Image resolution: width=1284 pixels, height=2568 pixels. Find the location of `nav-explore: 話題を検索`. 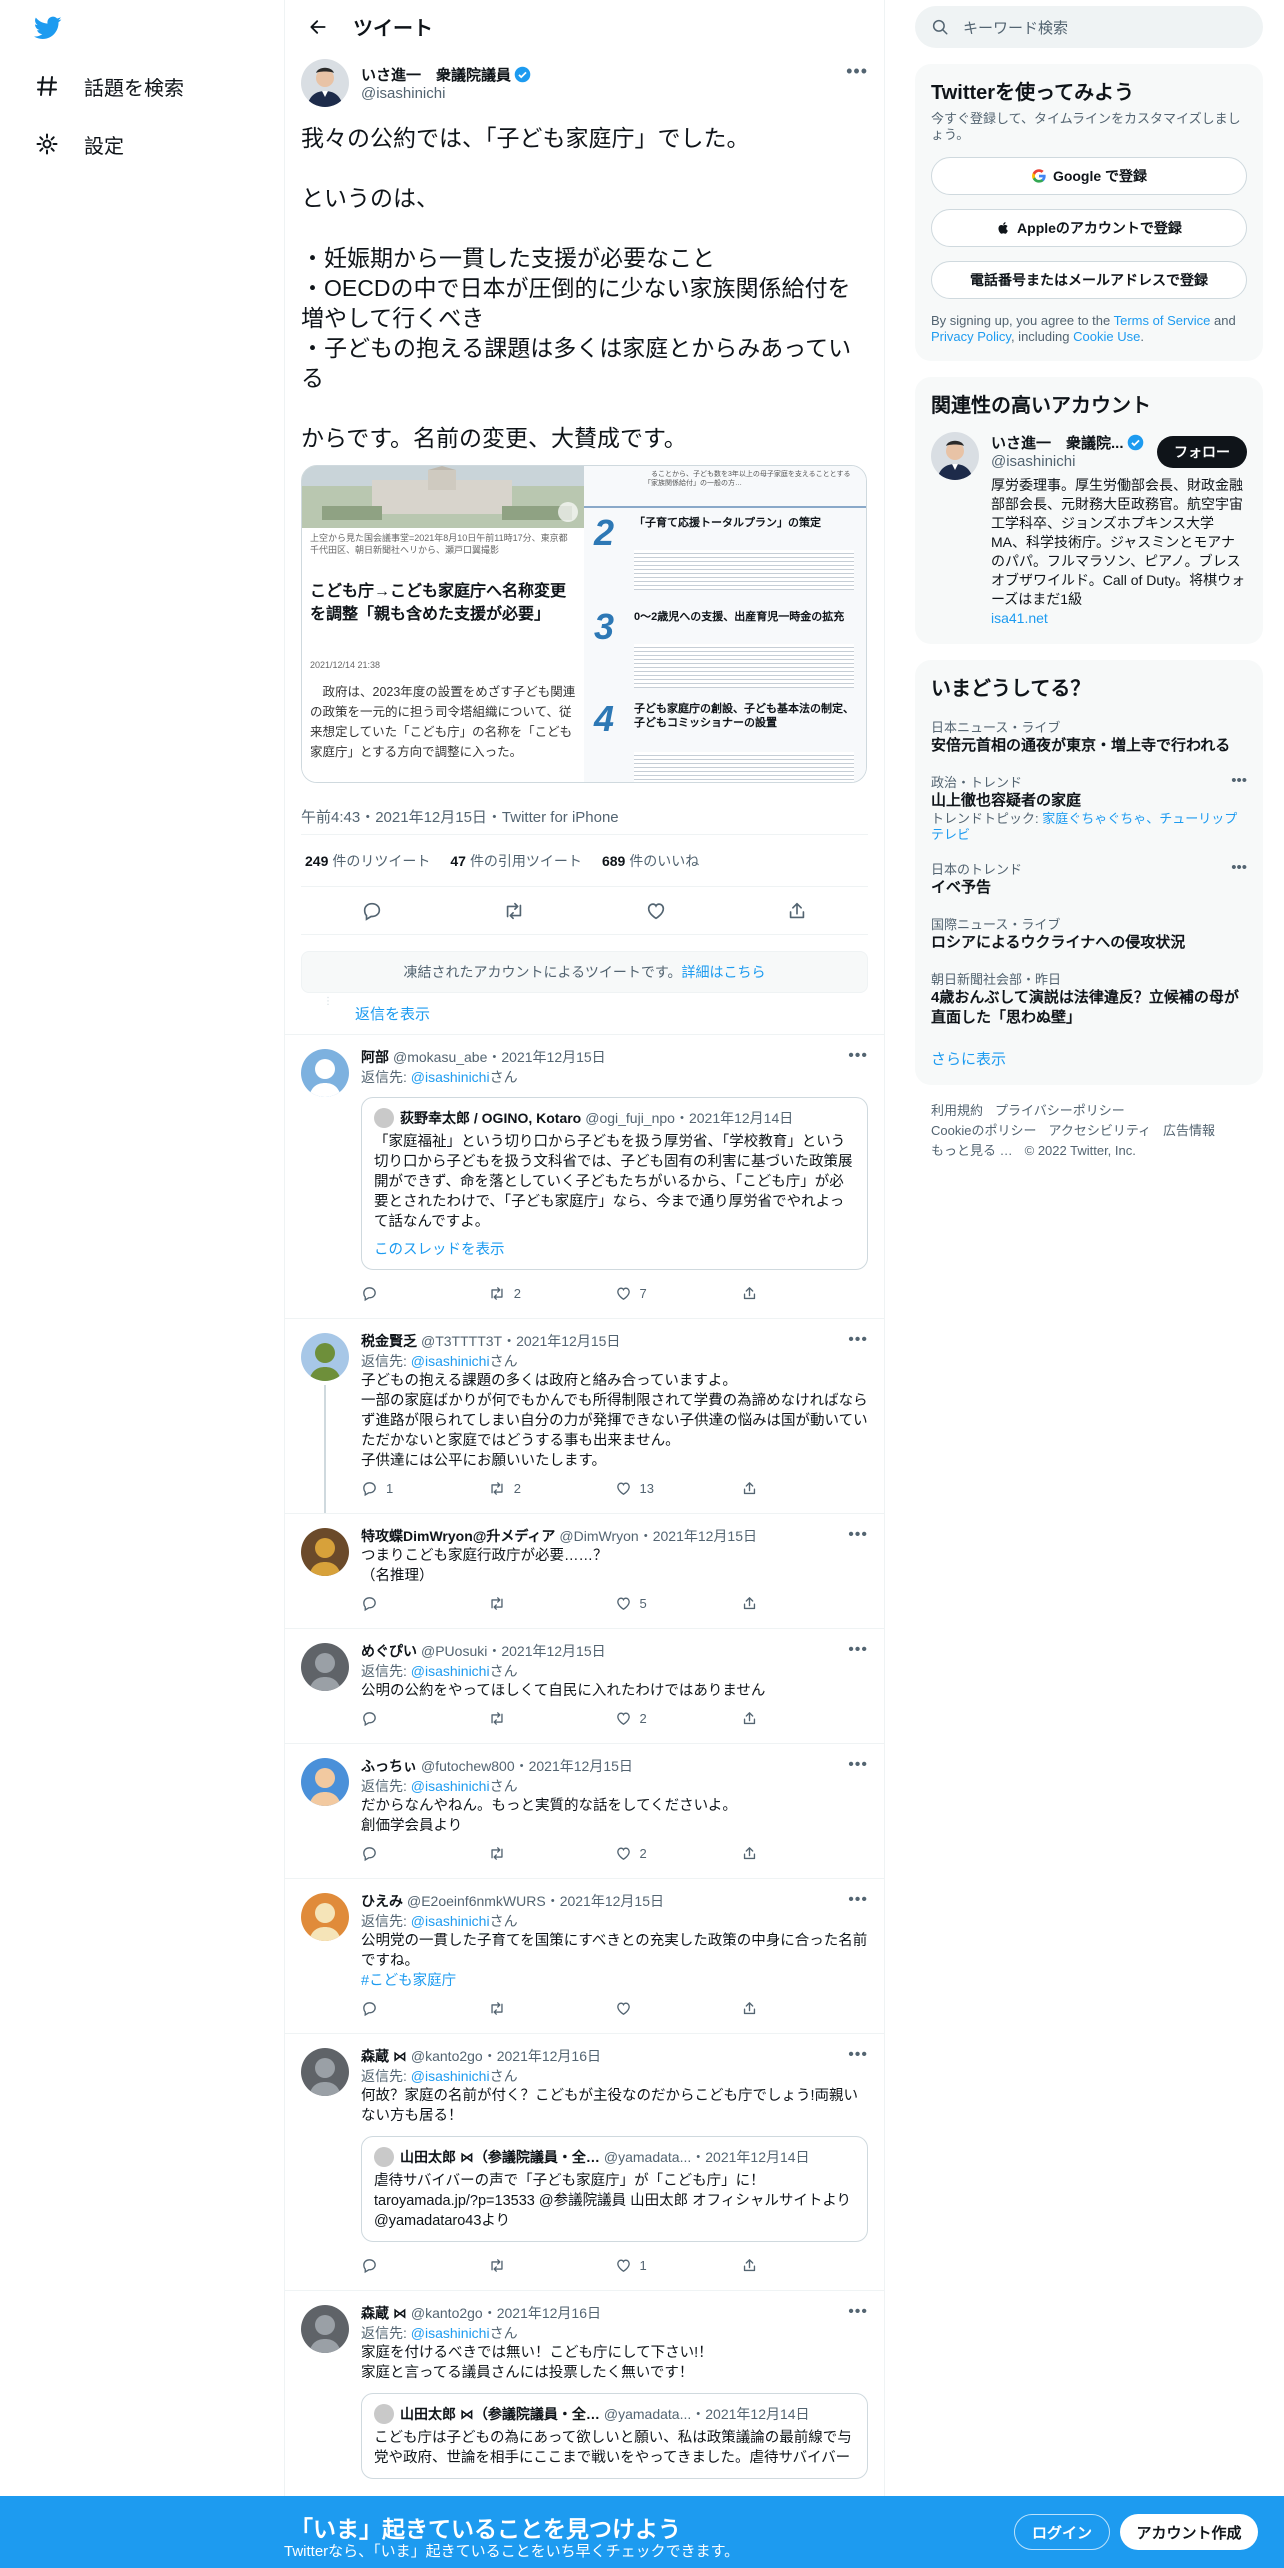

nav-explore: 話題を検索 is located at coordinates (109, 86).